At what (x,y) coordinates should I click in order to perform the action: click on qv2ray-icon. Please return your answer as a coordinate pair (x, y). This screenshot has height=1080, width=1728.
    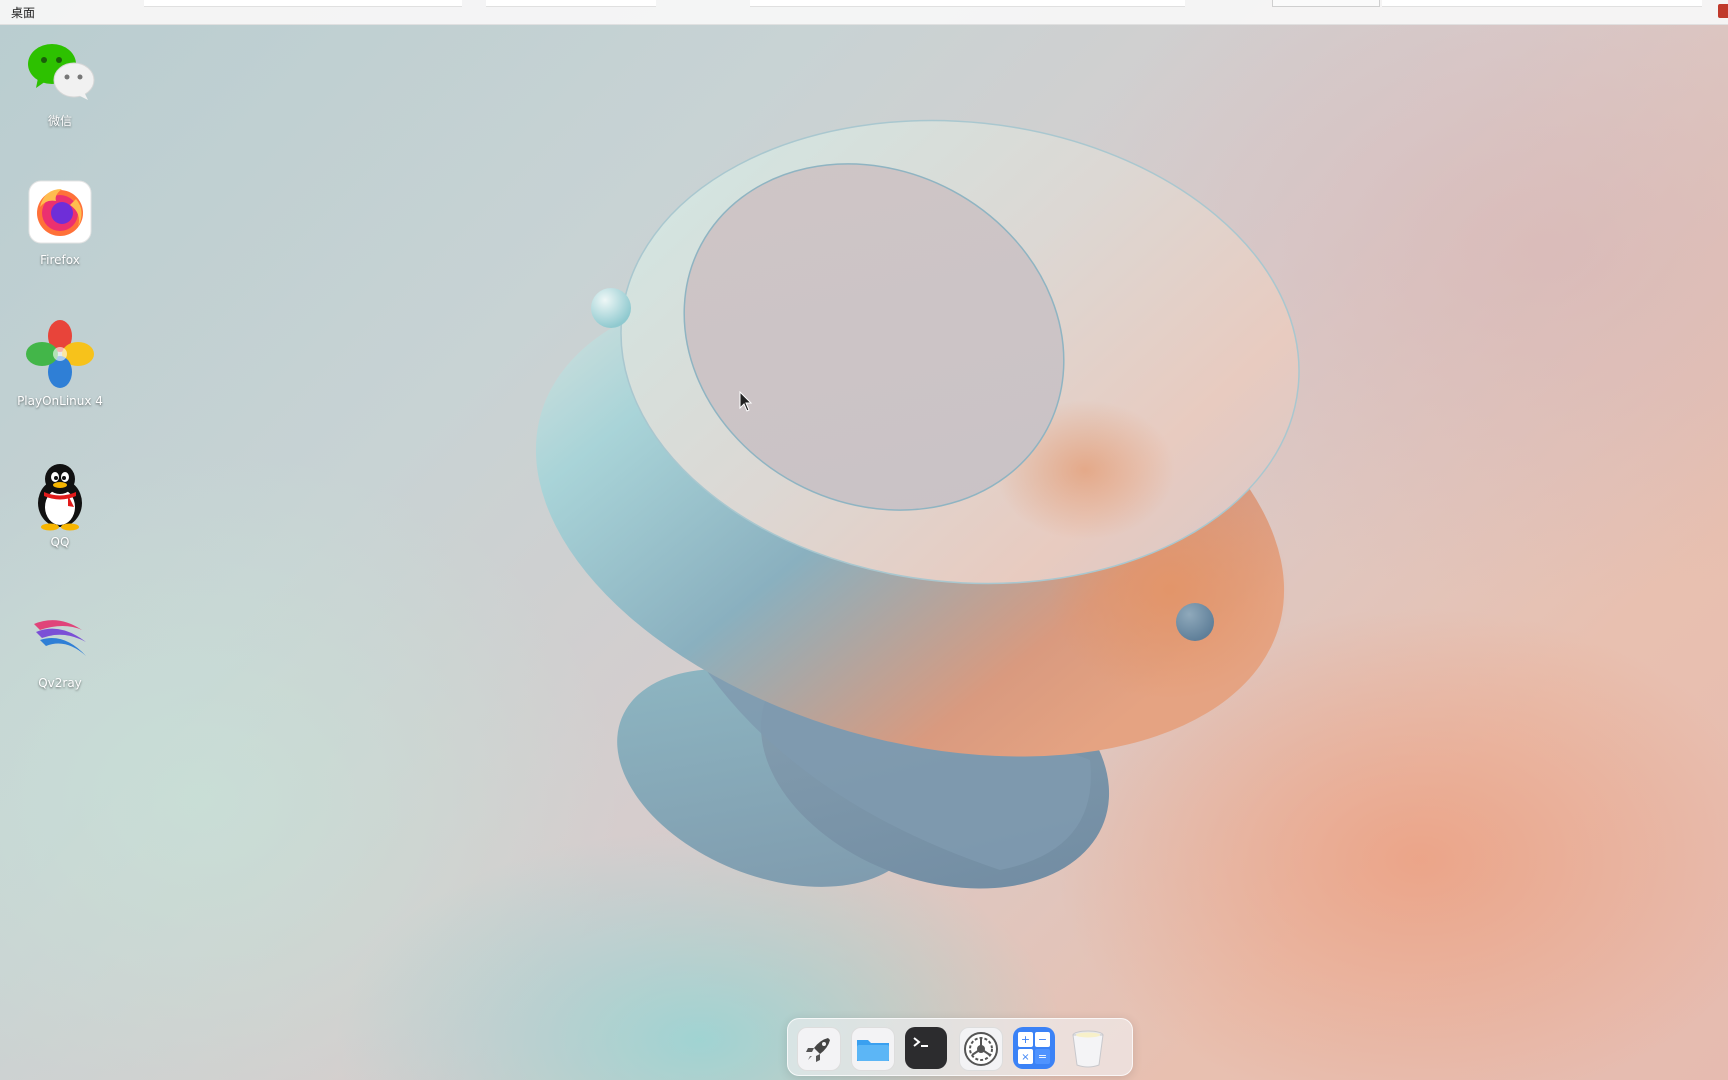
    Looking at the image, I should click on (60, 636).